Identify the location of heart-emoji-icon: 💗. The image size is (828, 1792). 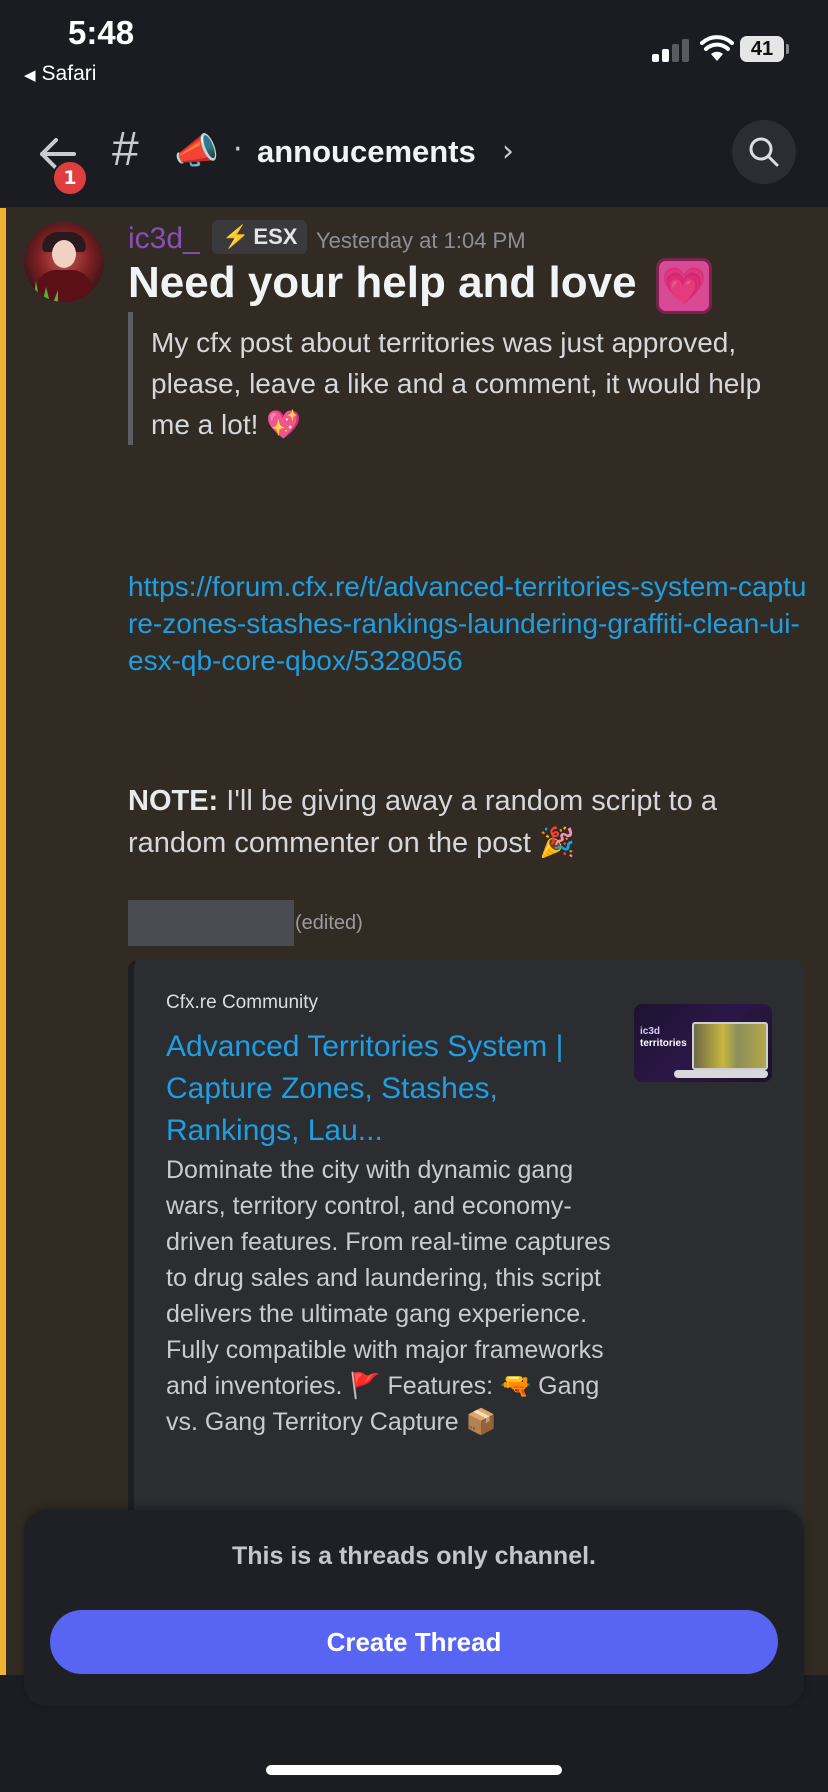
(684, 286).